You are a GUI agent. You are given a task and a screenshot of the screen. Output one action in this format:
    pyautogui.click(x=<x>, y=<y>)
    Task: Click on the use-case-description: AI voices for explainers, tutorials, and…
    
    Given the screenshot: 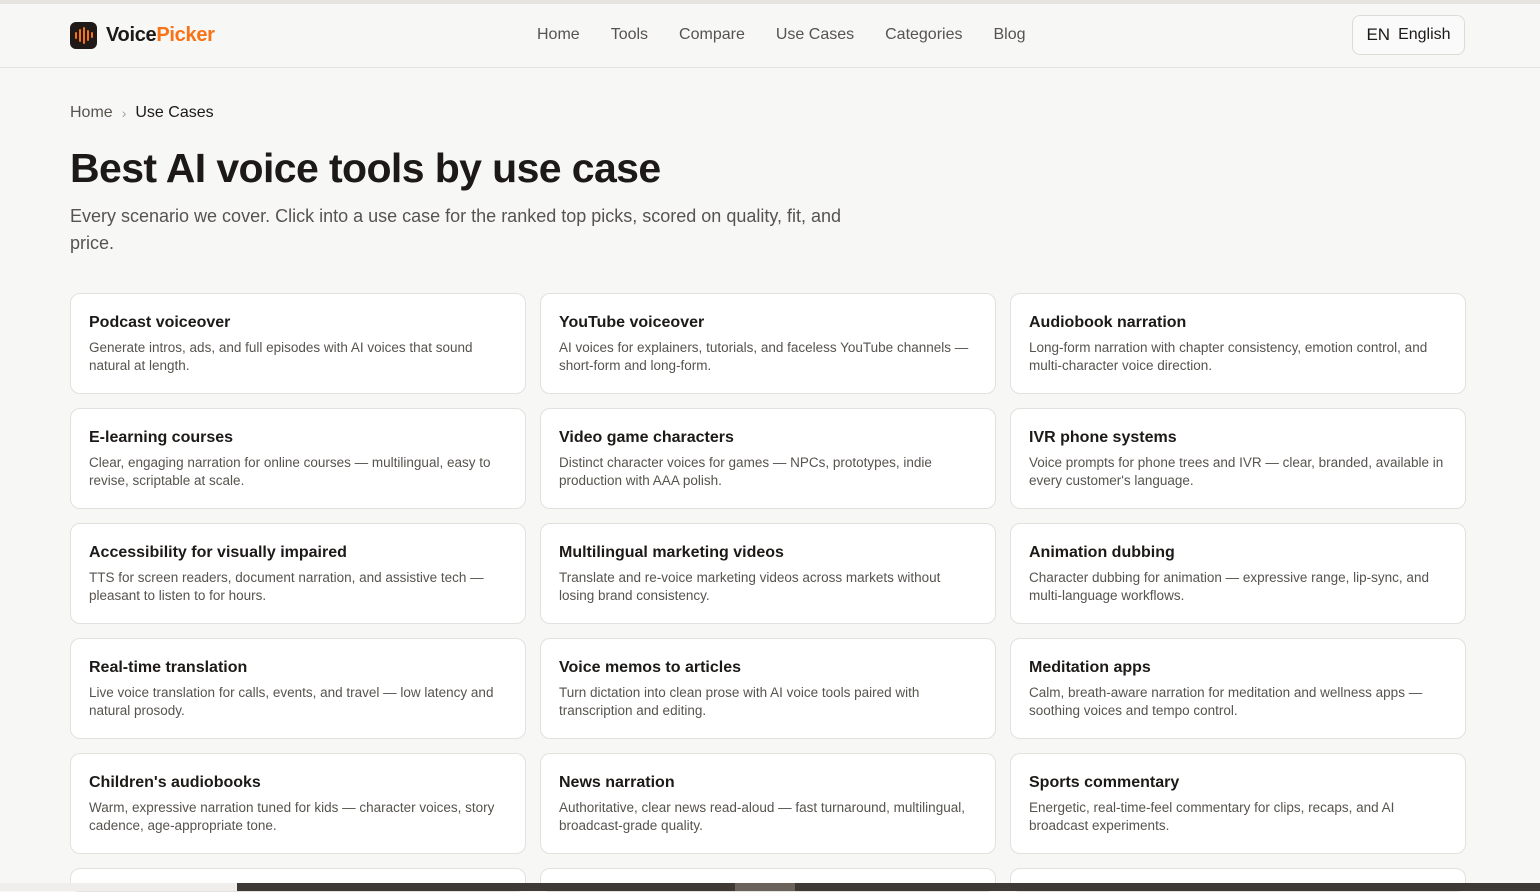 What is the action you would take?
    pyautogui.click(x=764, y=356)
    